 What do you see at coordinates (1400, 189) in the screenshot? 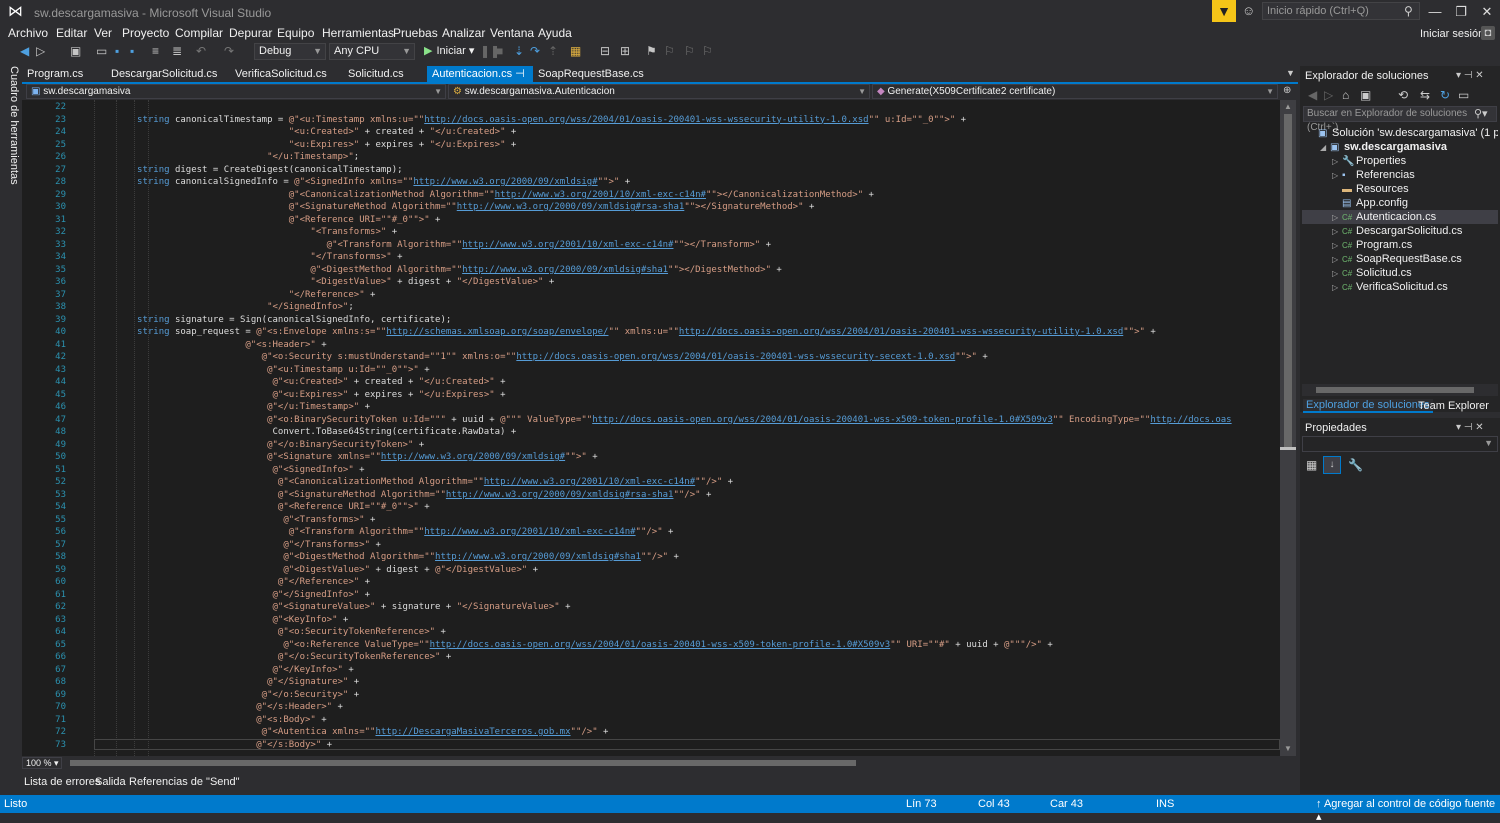
I see `tree-item: ▬ Resources` at bounding box center [1400, 189].